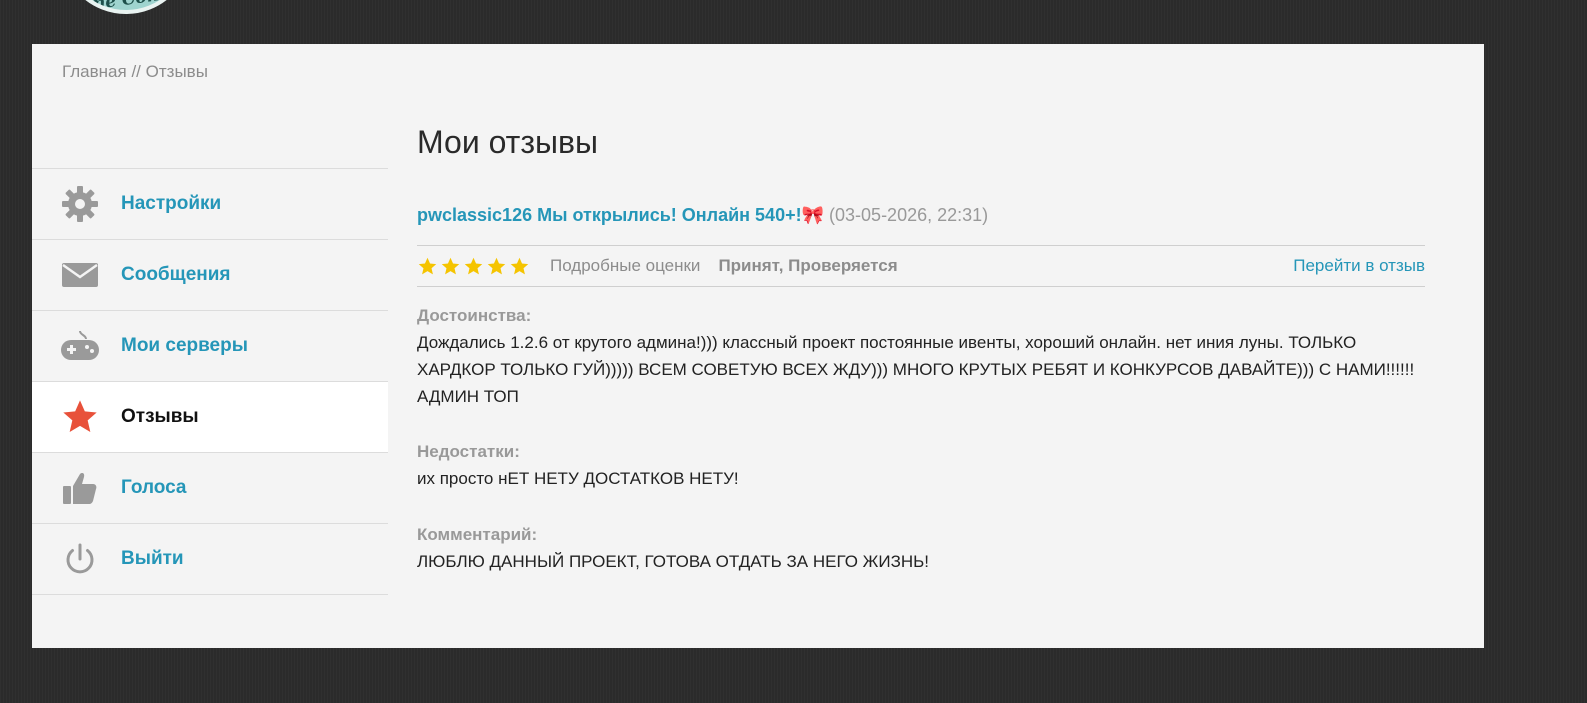 The height and width of the screenshot is (703, 1587). What do you see at coordinates (813, 215) in the screenshot?
I see `bow-emoji-icon: 🎀` at bounding box center [813, 215].